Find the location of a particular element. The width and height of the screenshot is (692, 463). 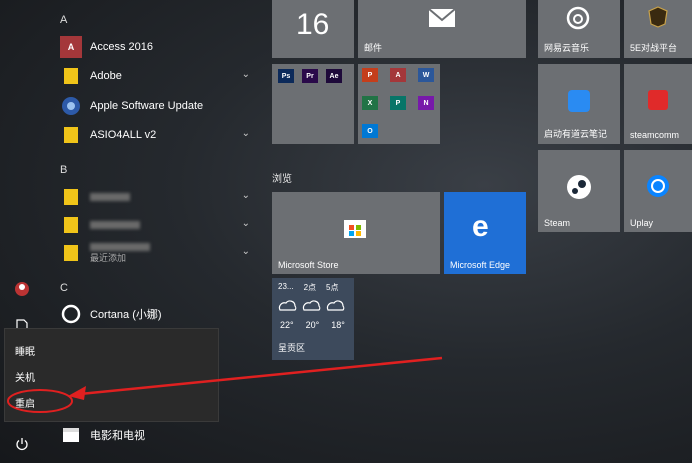

excel-icon: X is located at coordinates (370, 103).